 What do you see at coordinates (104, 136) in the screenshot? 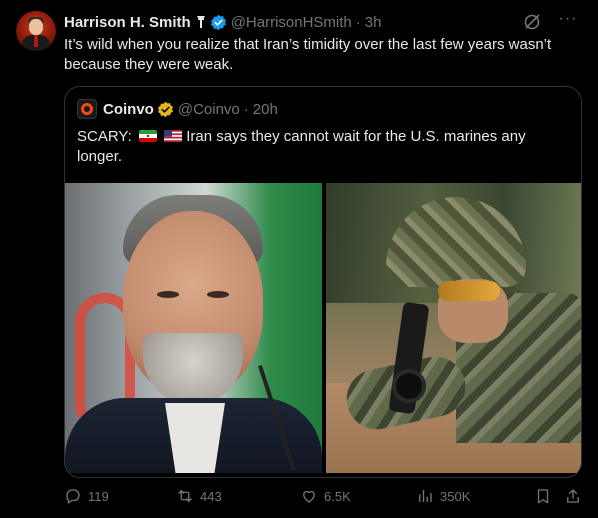
I see `quote-text-prefix: SCARY:` at bounding box center [104, 136].